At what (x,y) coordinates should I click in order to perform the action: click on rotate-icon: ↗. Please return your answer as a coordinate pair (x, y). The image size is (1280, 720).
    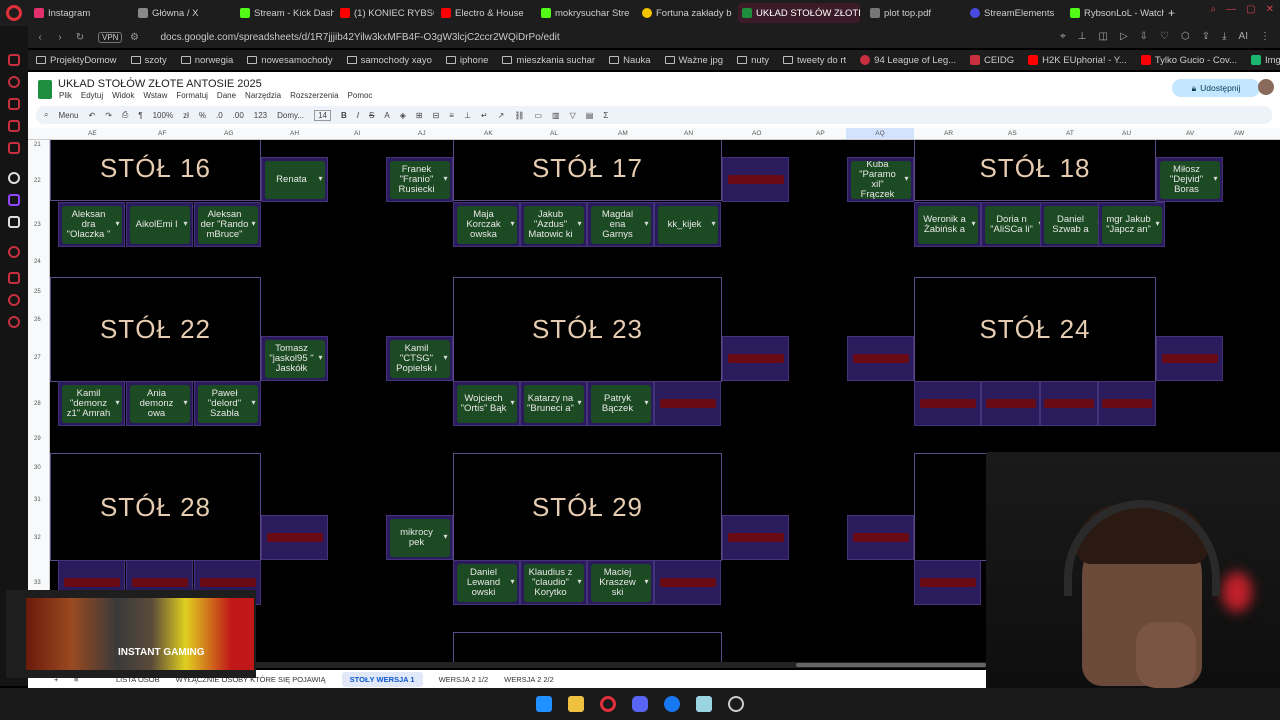
    Looking at the image, I should click on (501, 115).